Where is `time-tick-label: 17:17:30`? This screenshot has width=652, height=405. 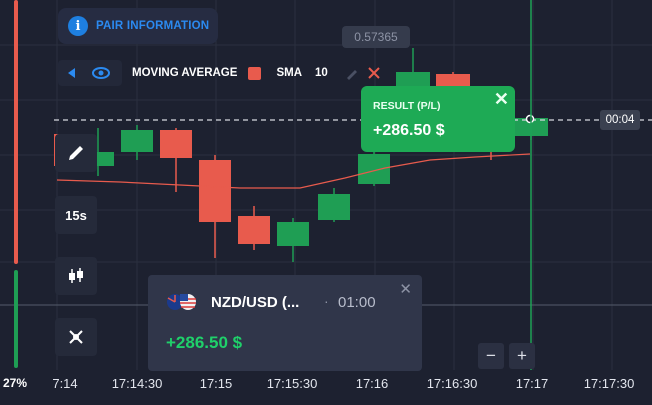
time-tick-label: 17:17:30 is located at coordinates (609, 383).